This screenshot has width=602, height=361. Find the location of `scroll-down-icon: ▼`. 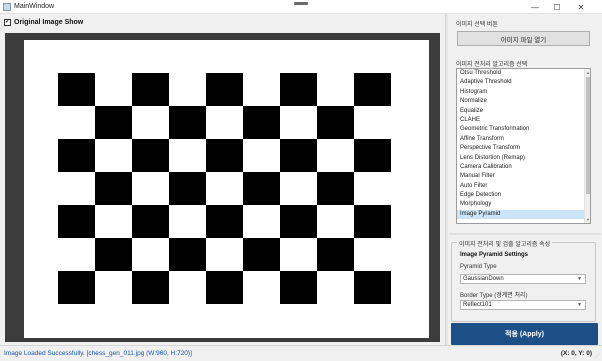

scroll-down-icon: ▼ is located at coordinates (587, 219).